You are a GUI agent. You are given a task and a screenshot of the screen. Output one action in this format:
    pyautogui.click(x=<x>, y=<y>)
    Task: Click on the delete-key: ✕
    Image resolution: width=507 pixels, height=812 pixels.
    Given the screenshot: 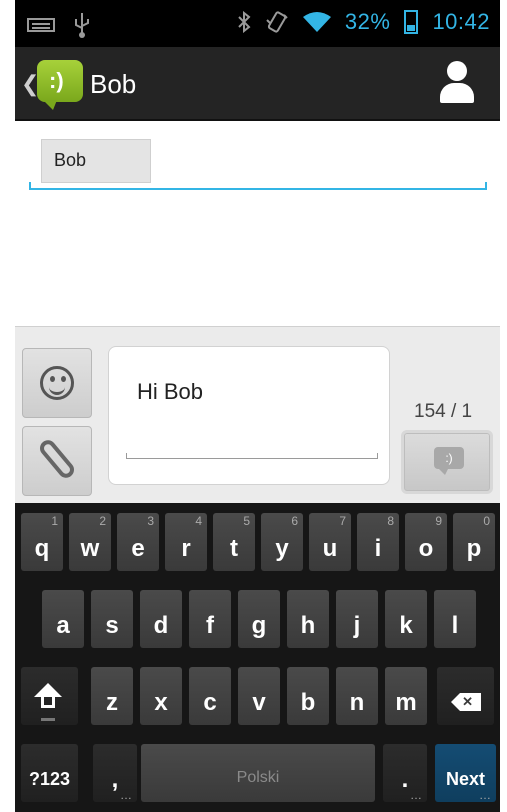 What is the action you would take?
    pyautogui.click(x=465, y=696)
    